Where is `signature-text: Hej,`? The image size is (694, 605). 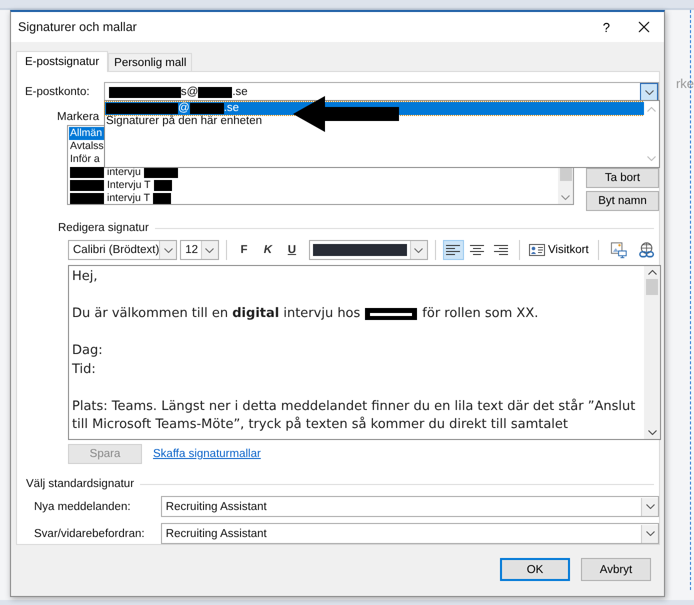
signature-text: Hej, is located at coordinates (85, 277).